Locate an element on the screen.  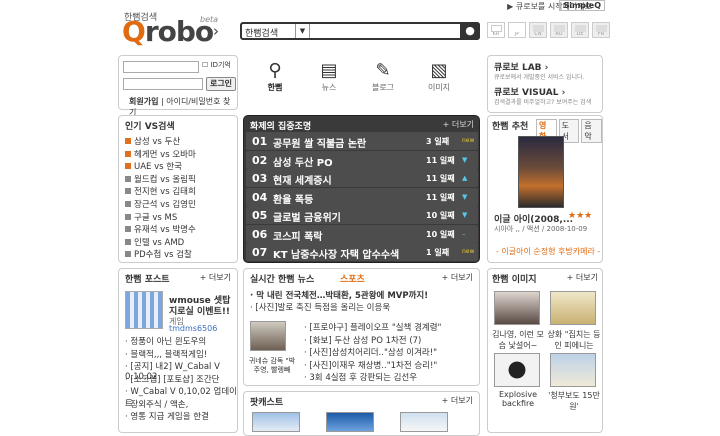
movie-note: - 이글아이 순정형 후방카메라 - is located at coordinates (548, 251).